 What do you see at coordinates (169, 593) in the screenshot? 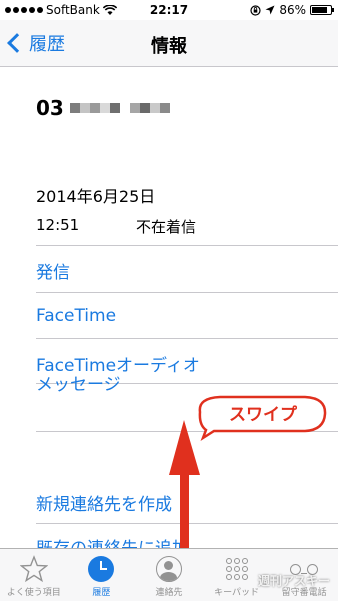
I see `tab-label: 連絡先` at bounding box center [169, 593].